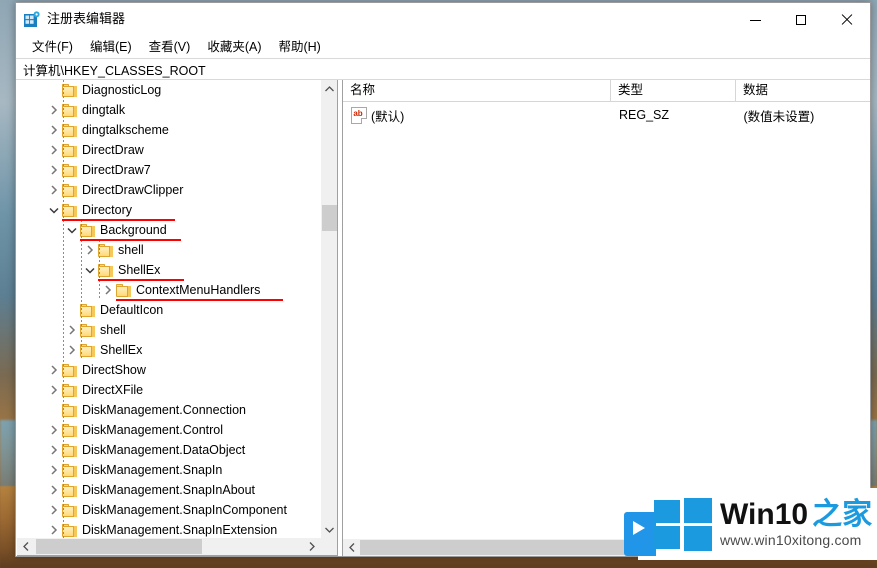 The width and height of the screenshot is (877, 568). Describe the element at coordinates (842, 514) in the screenshot. I see `watermark-title-blue: 之家` at that location.